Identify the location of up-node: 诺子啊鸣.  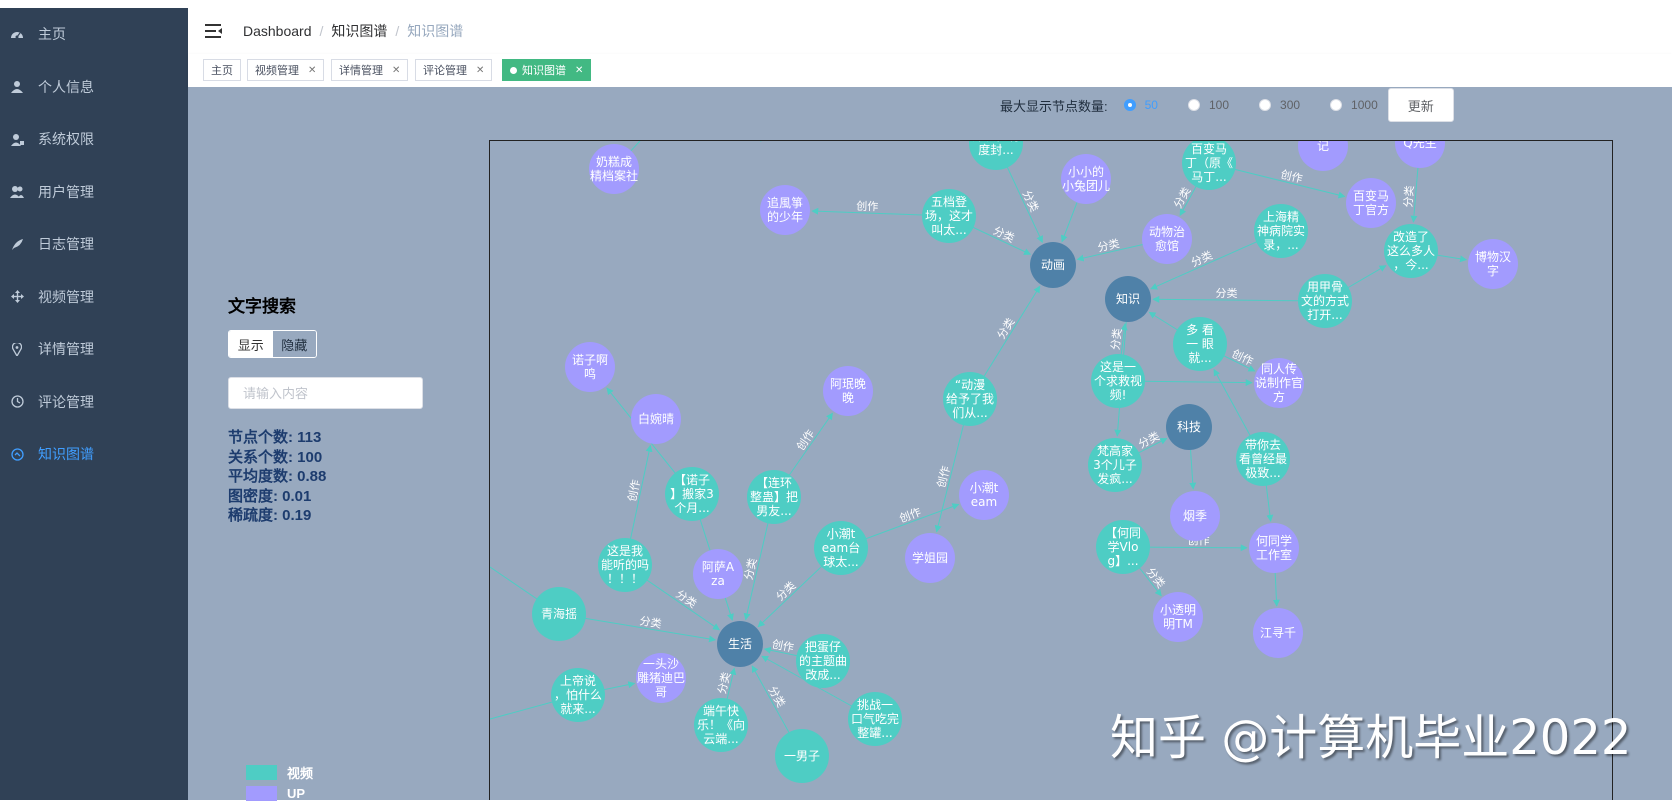
(590, 367).